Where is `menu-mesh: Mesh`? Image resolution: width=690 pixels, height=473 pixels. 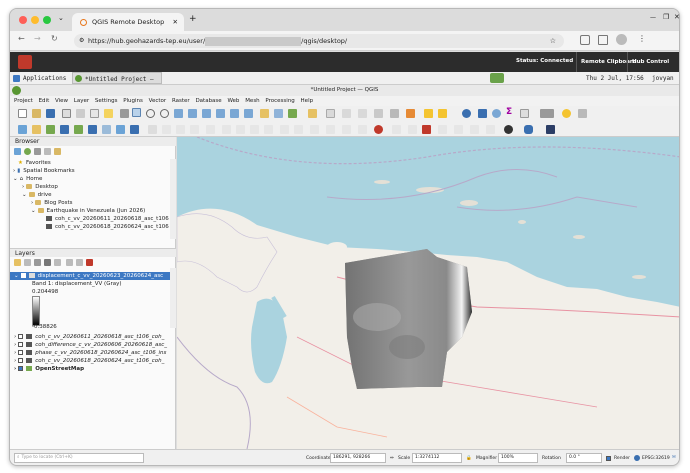
menu-mesh: Mesh is located at coordinates (252, 101).